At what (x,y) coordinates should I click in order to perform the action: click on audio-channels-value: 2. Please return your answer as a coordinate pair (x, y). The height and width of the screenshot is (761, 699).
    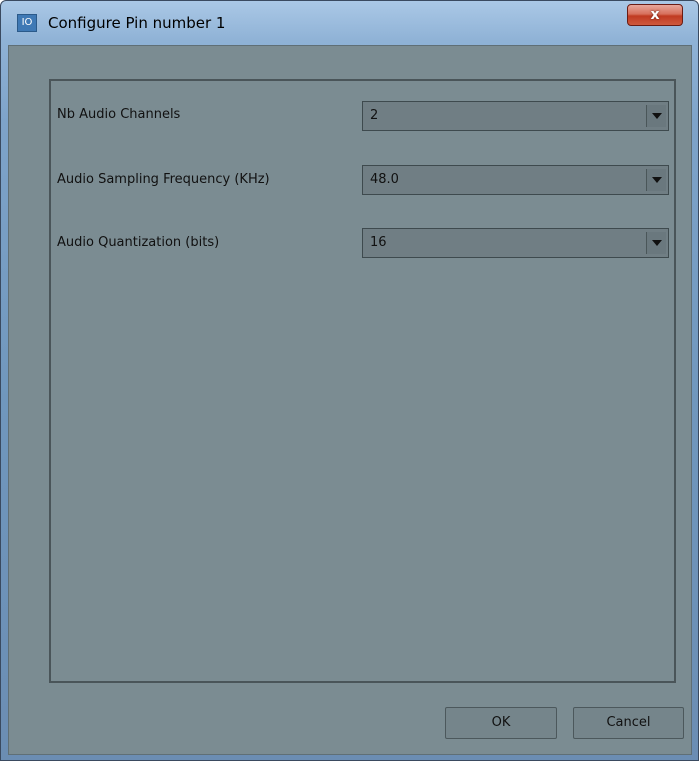
    Looking at the image, I should click on (374, 115).